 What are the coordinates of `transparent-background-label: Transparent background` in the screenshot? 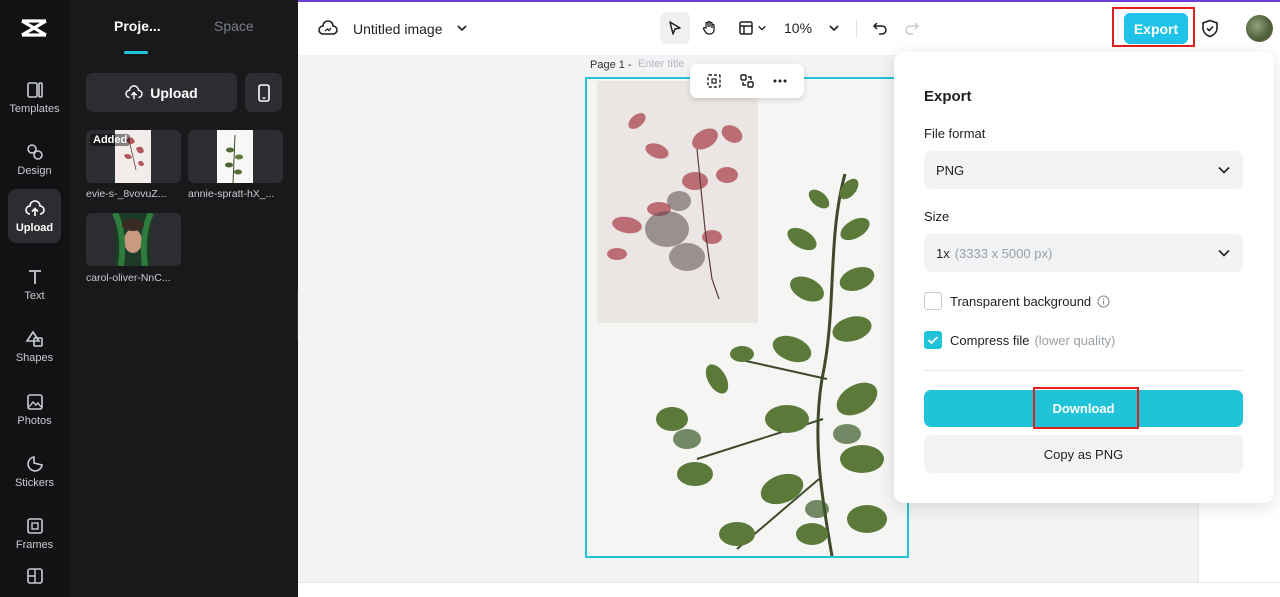 It's located at (1021, 301).